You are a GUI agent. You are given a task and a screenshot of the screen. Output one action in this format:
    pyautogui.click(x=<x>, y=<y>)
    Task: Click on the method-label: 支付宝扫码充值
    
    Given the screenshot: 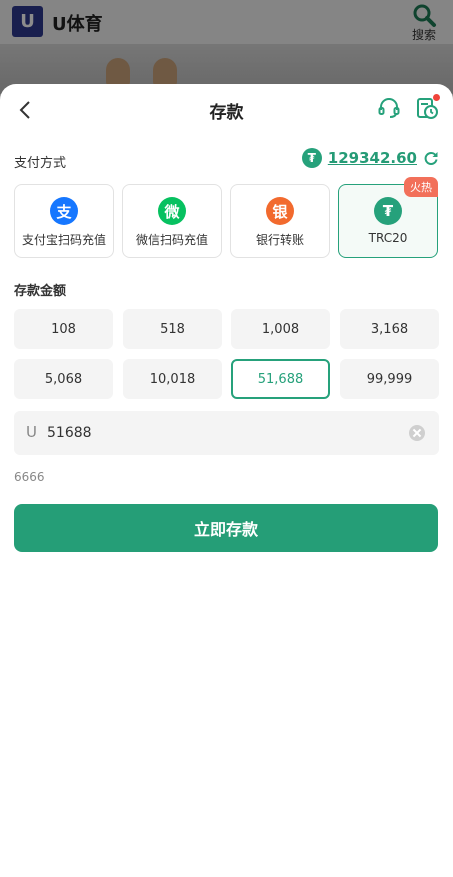 What is the action you would take?
    pyautogui.click(x=63, y=240)
    